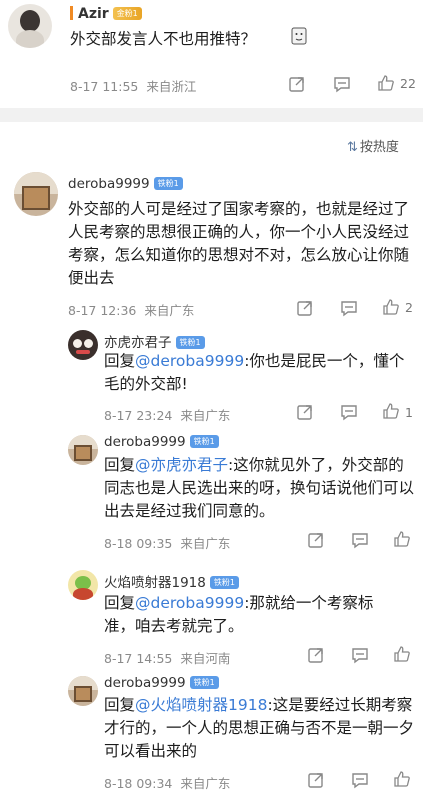  Describe the element at coordinates (409, 307) in the screenshot. I see `like-count: 2` at that location.